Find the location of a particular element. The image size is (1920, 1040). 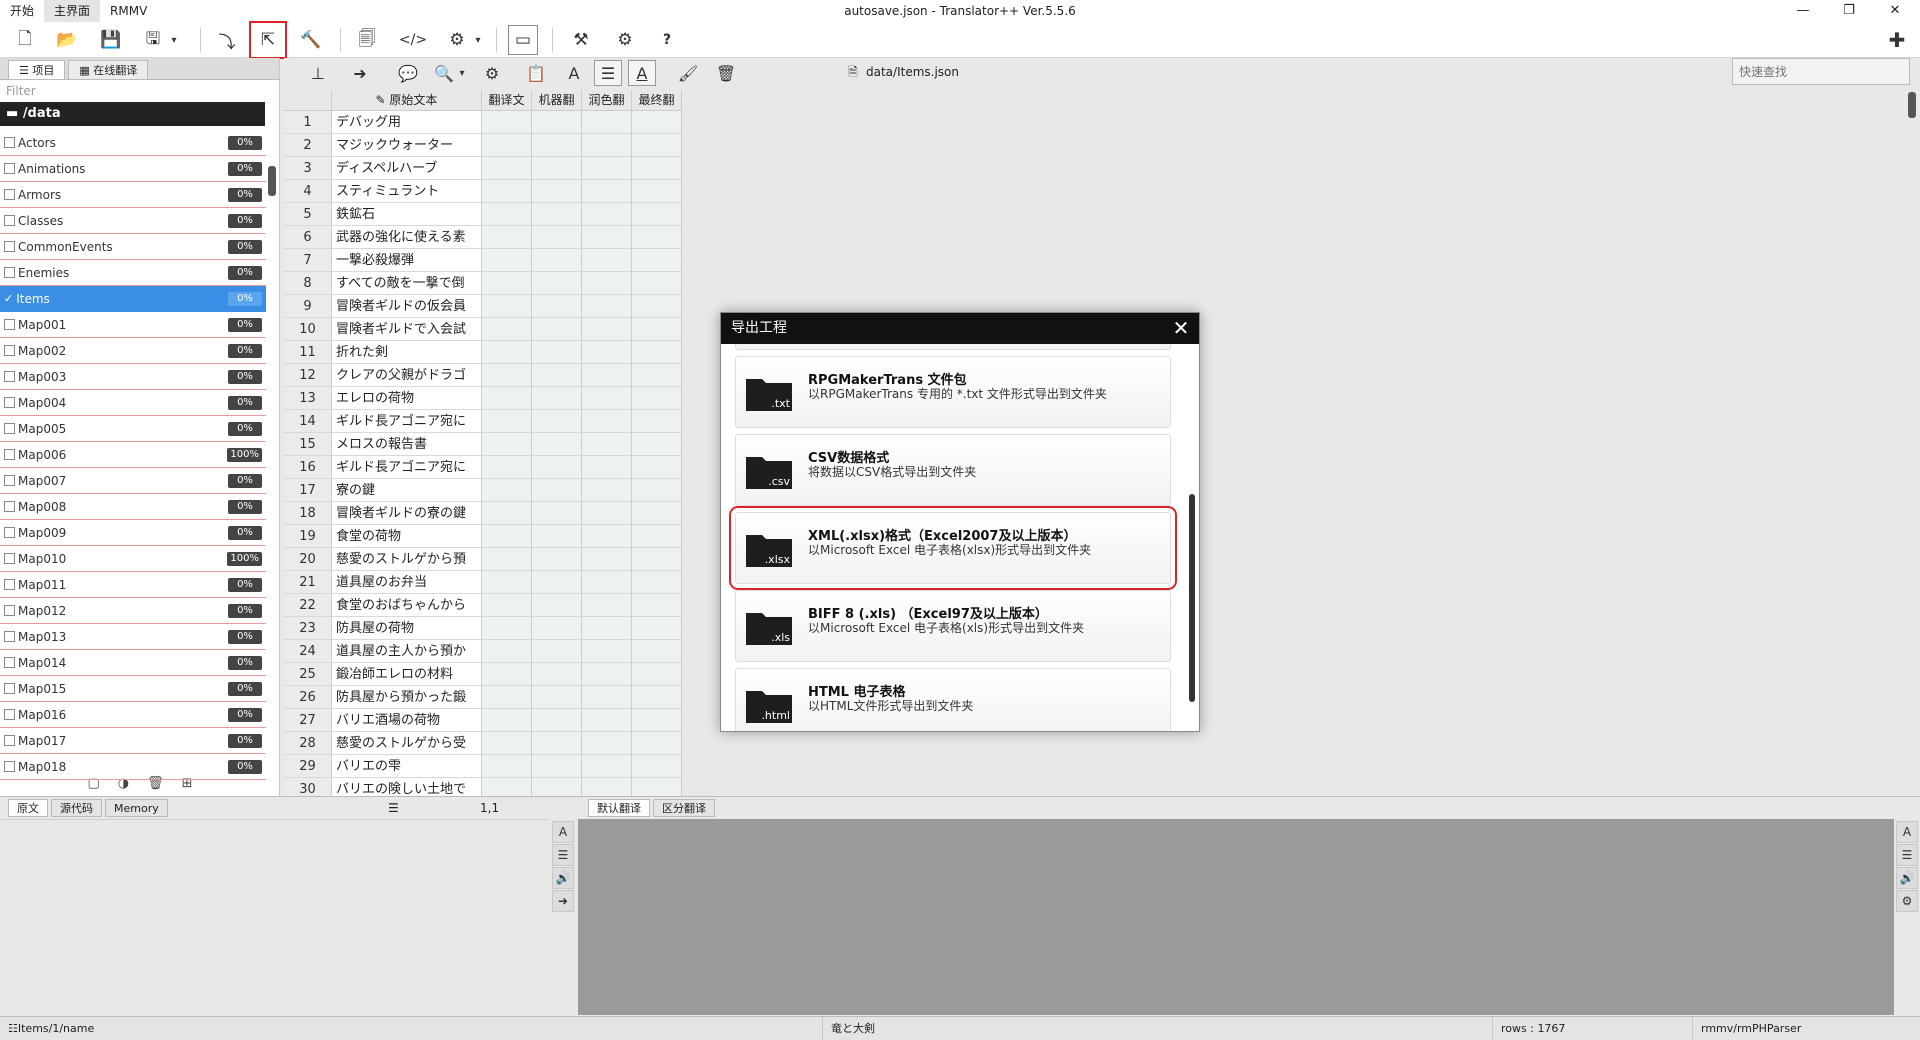

save-as-icon: 🖫 is located at coordinates (153, 40).